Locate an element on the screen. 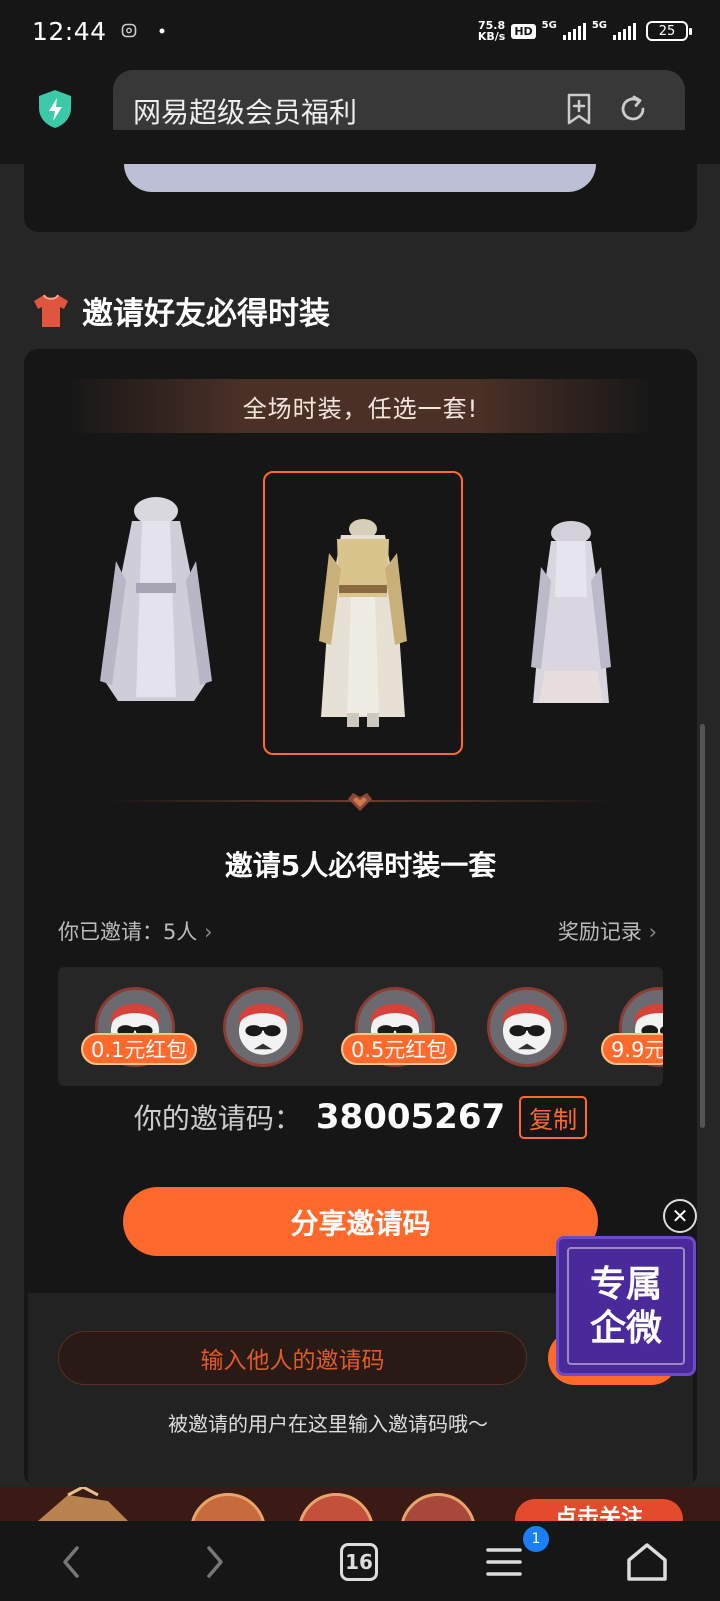 The image size is (720, 1601). reward-tag: 0.1元红包 is located at coordinates (139, 1049).